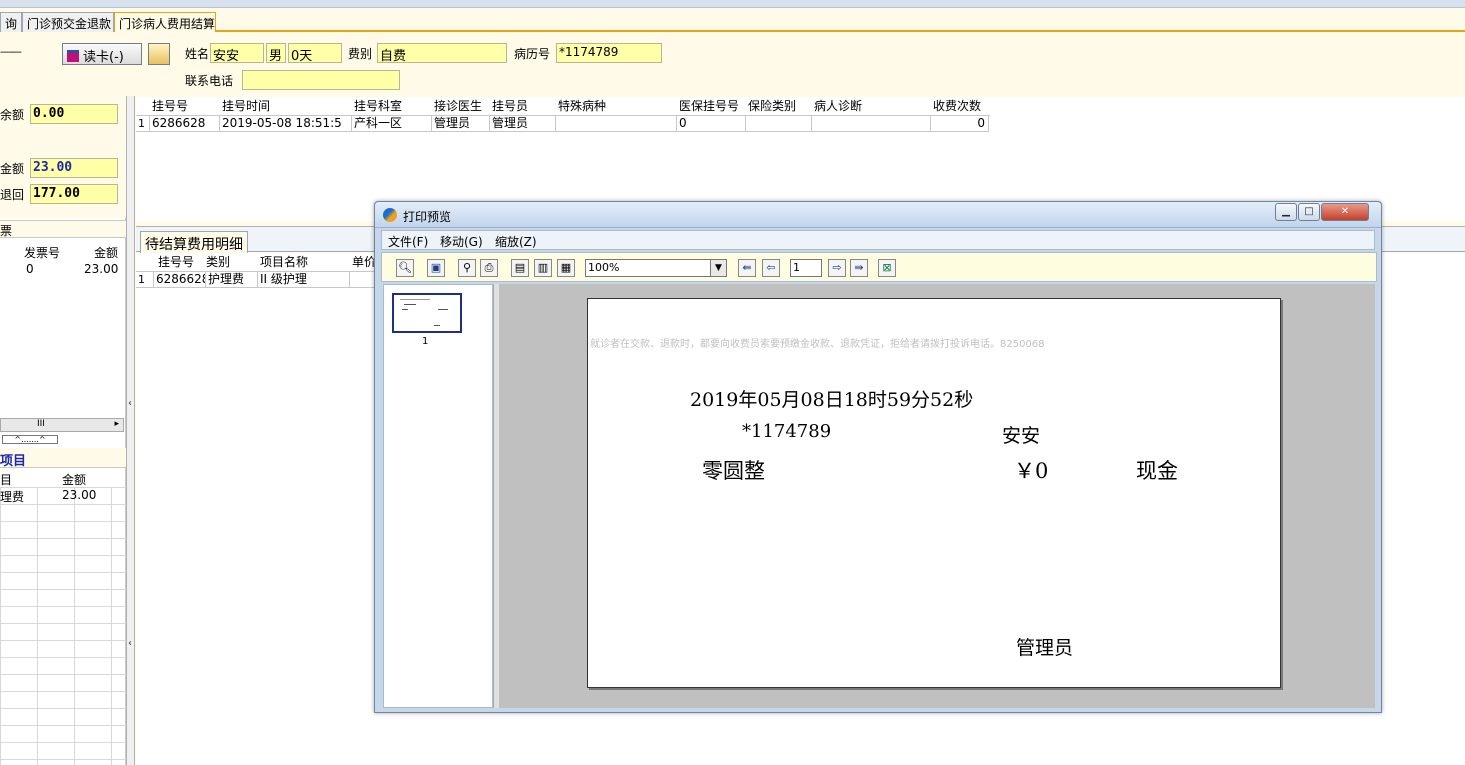  Describe the element at coordinates (30, 269) in the screenshot. I see `invoice-no-cell: 0` at that location.